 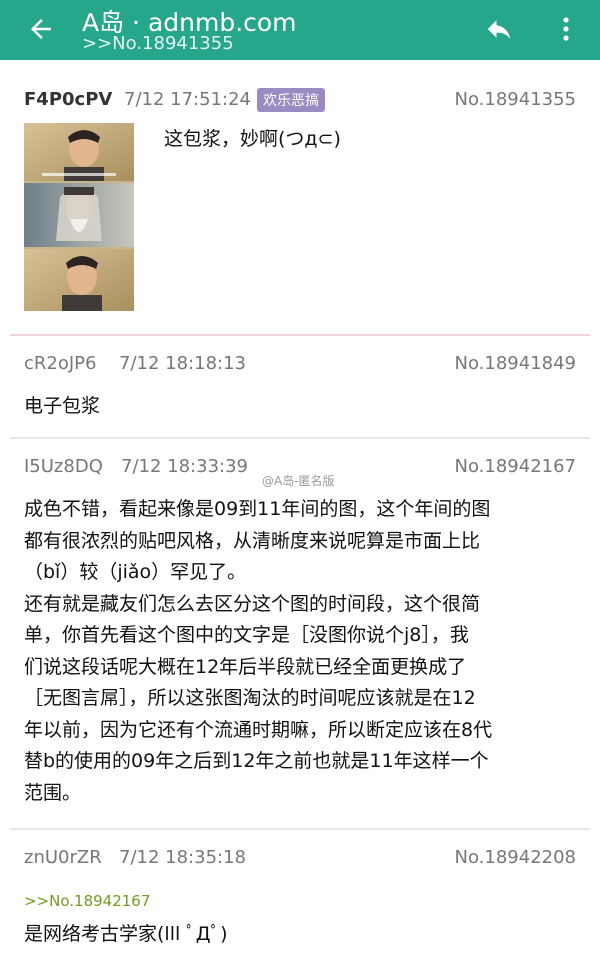 I want to click on back-arrow-icon, so click(x=41, y=29).